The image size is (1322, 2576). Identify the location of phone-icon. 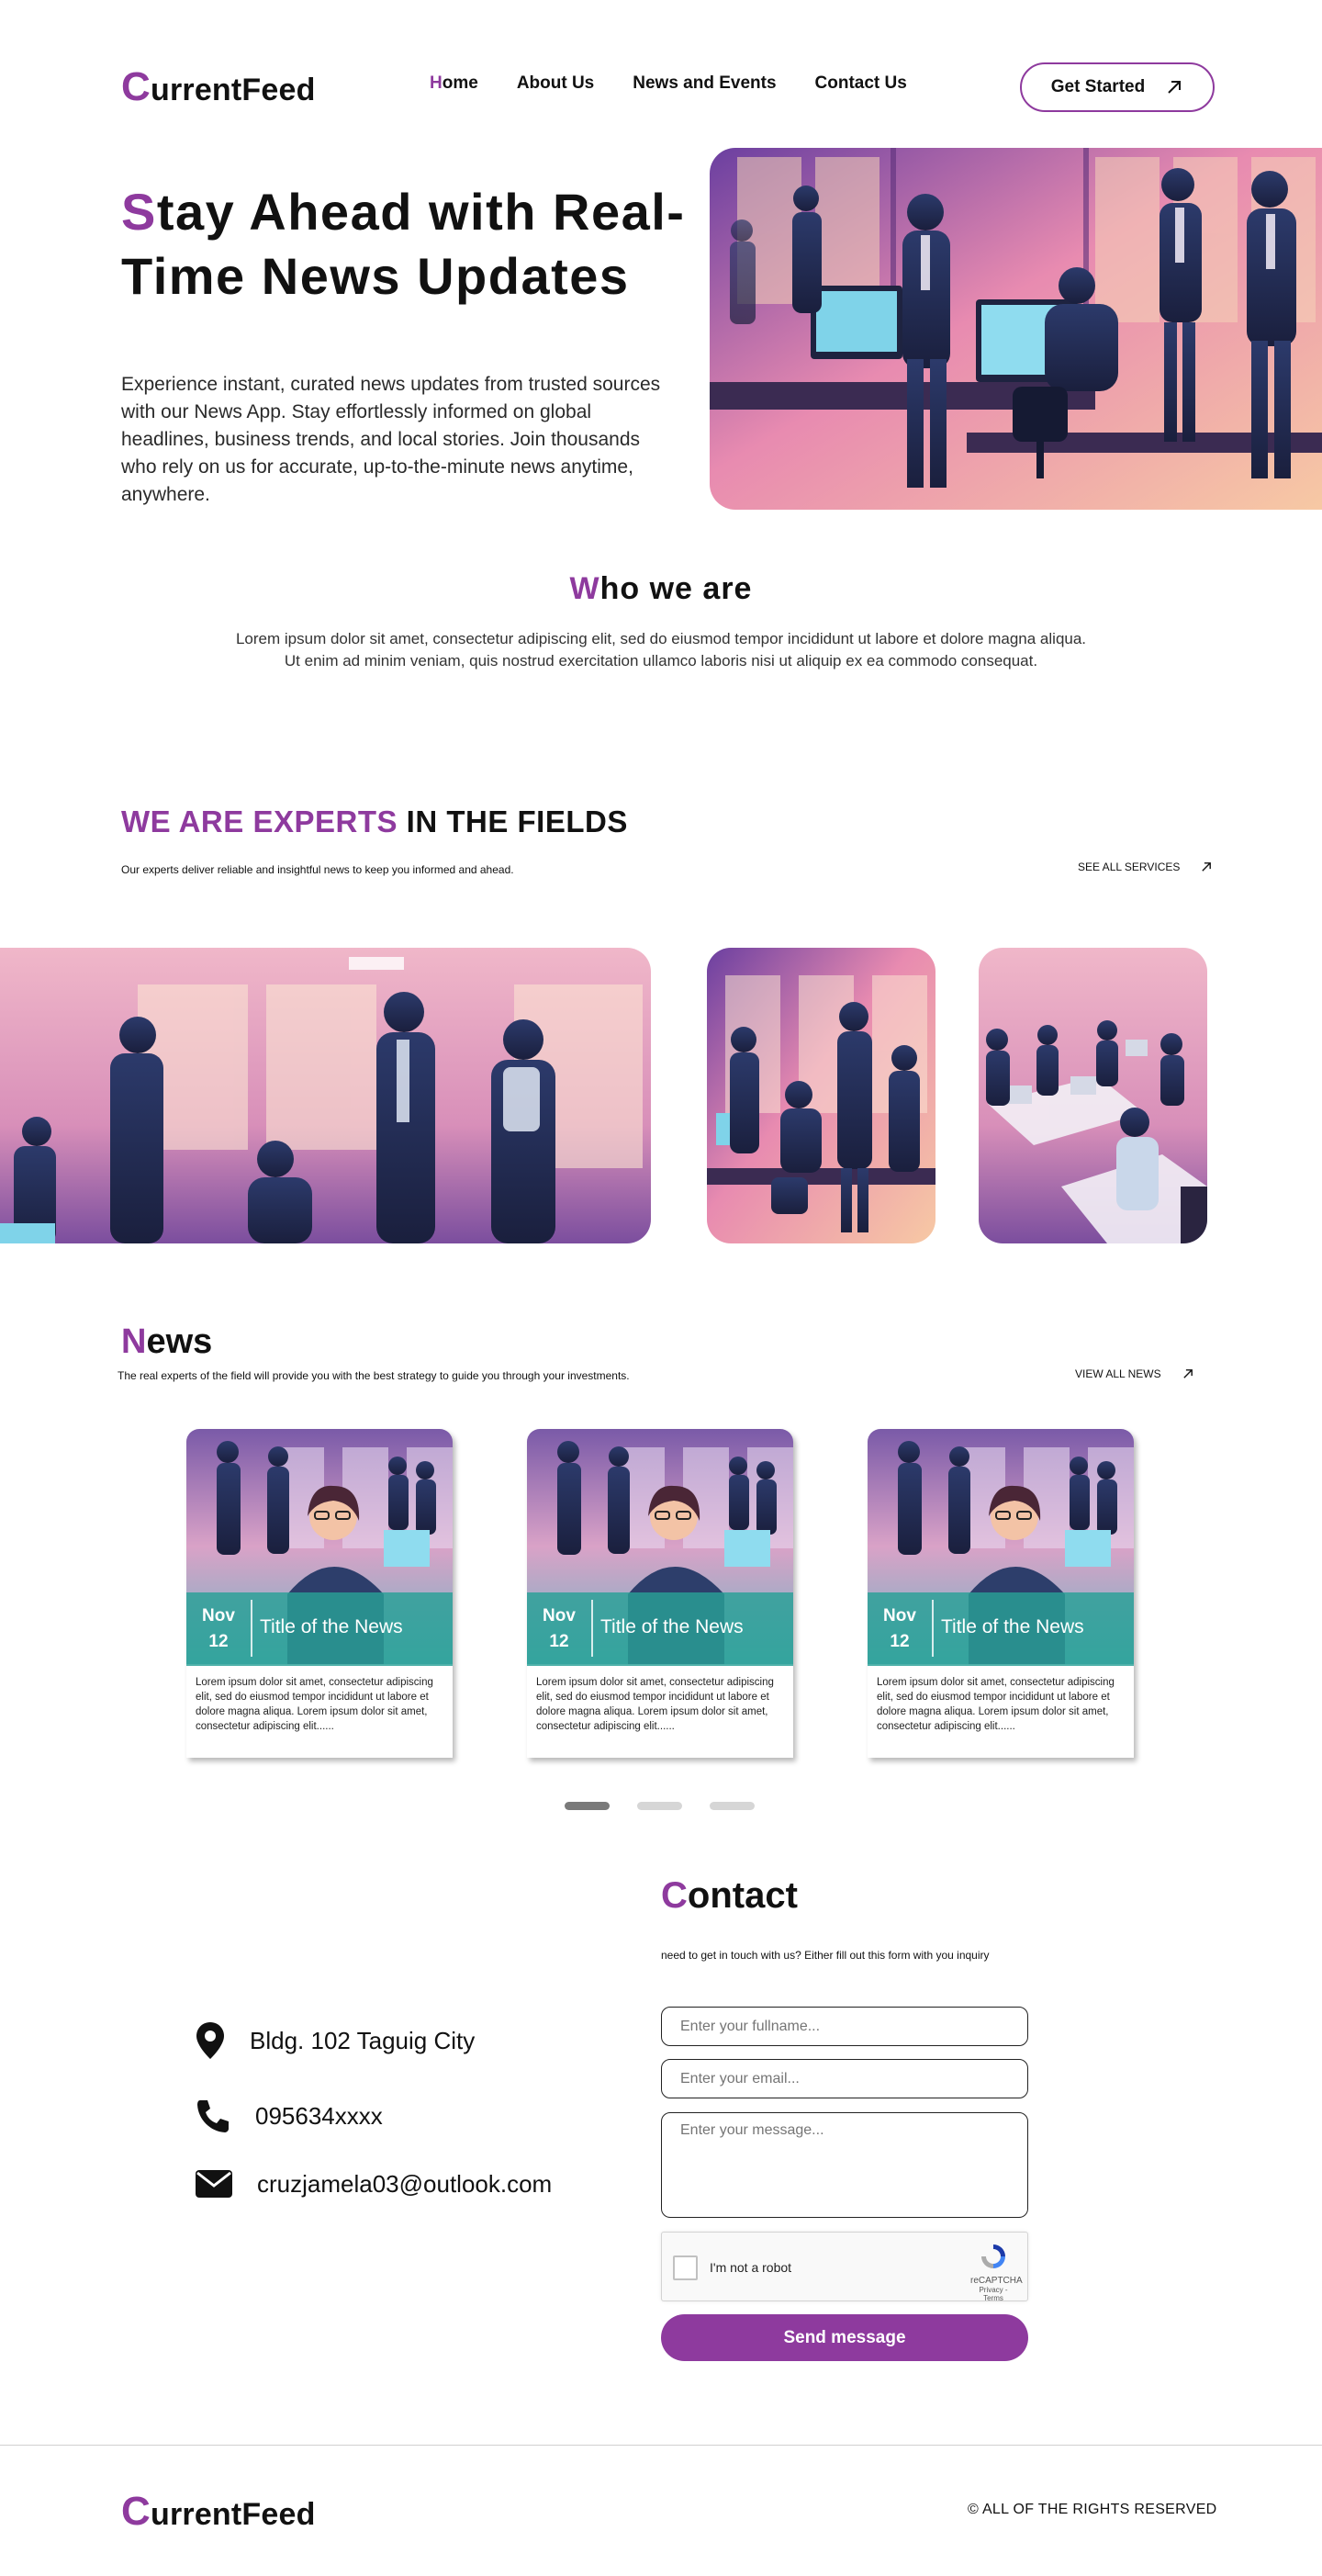
(213, 2116).